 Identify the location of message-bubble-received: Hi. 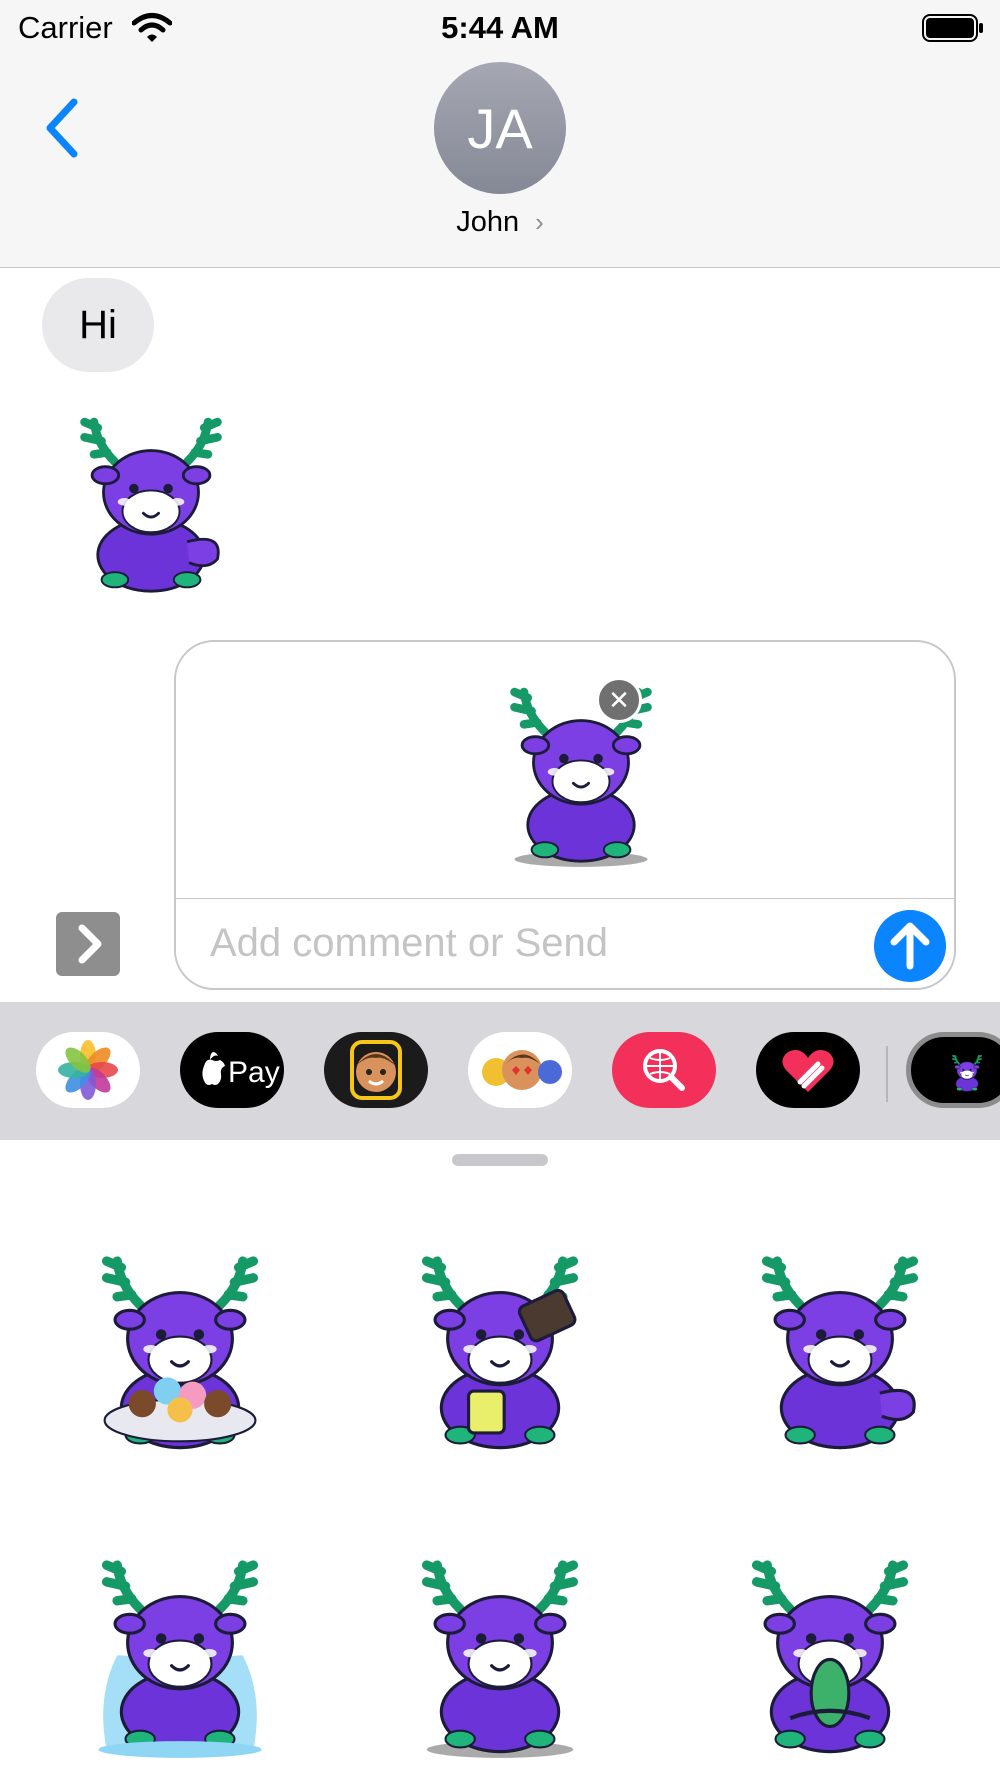
(98, 325).